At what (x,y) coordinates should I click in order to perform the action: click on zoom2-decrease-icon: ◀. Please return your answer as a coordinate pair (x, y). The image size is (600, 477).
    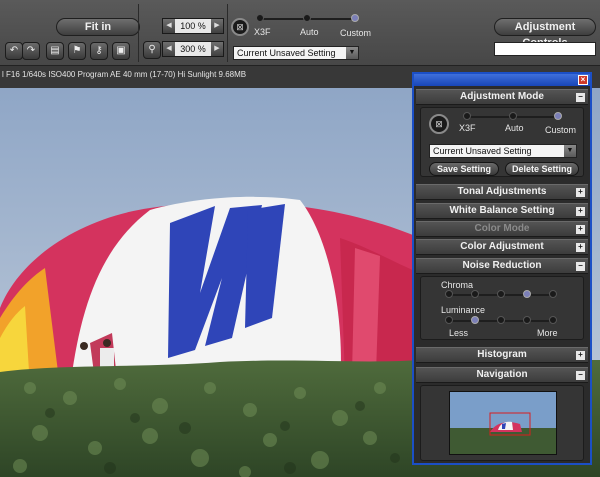
    Looking at the image, I should click on (169, 49).